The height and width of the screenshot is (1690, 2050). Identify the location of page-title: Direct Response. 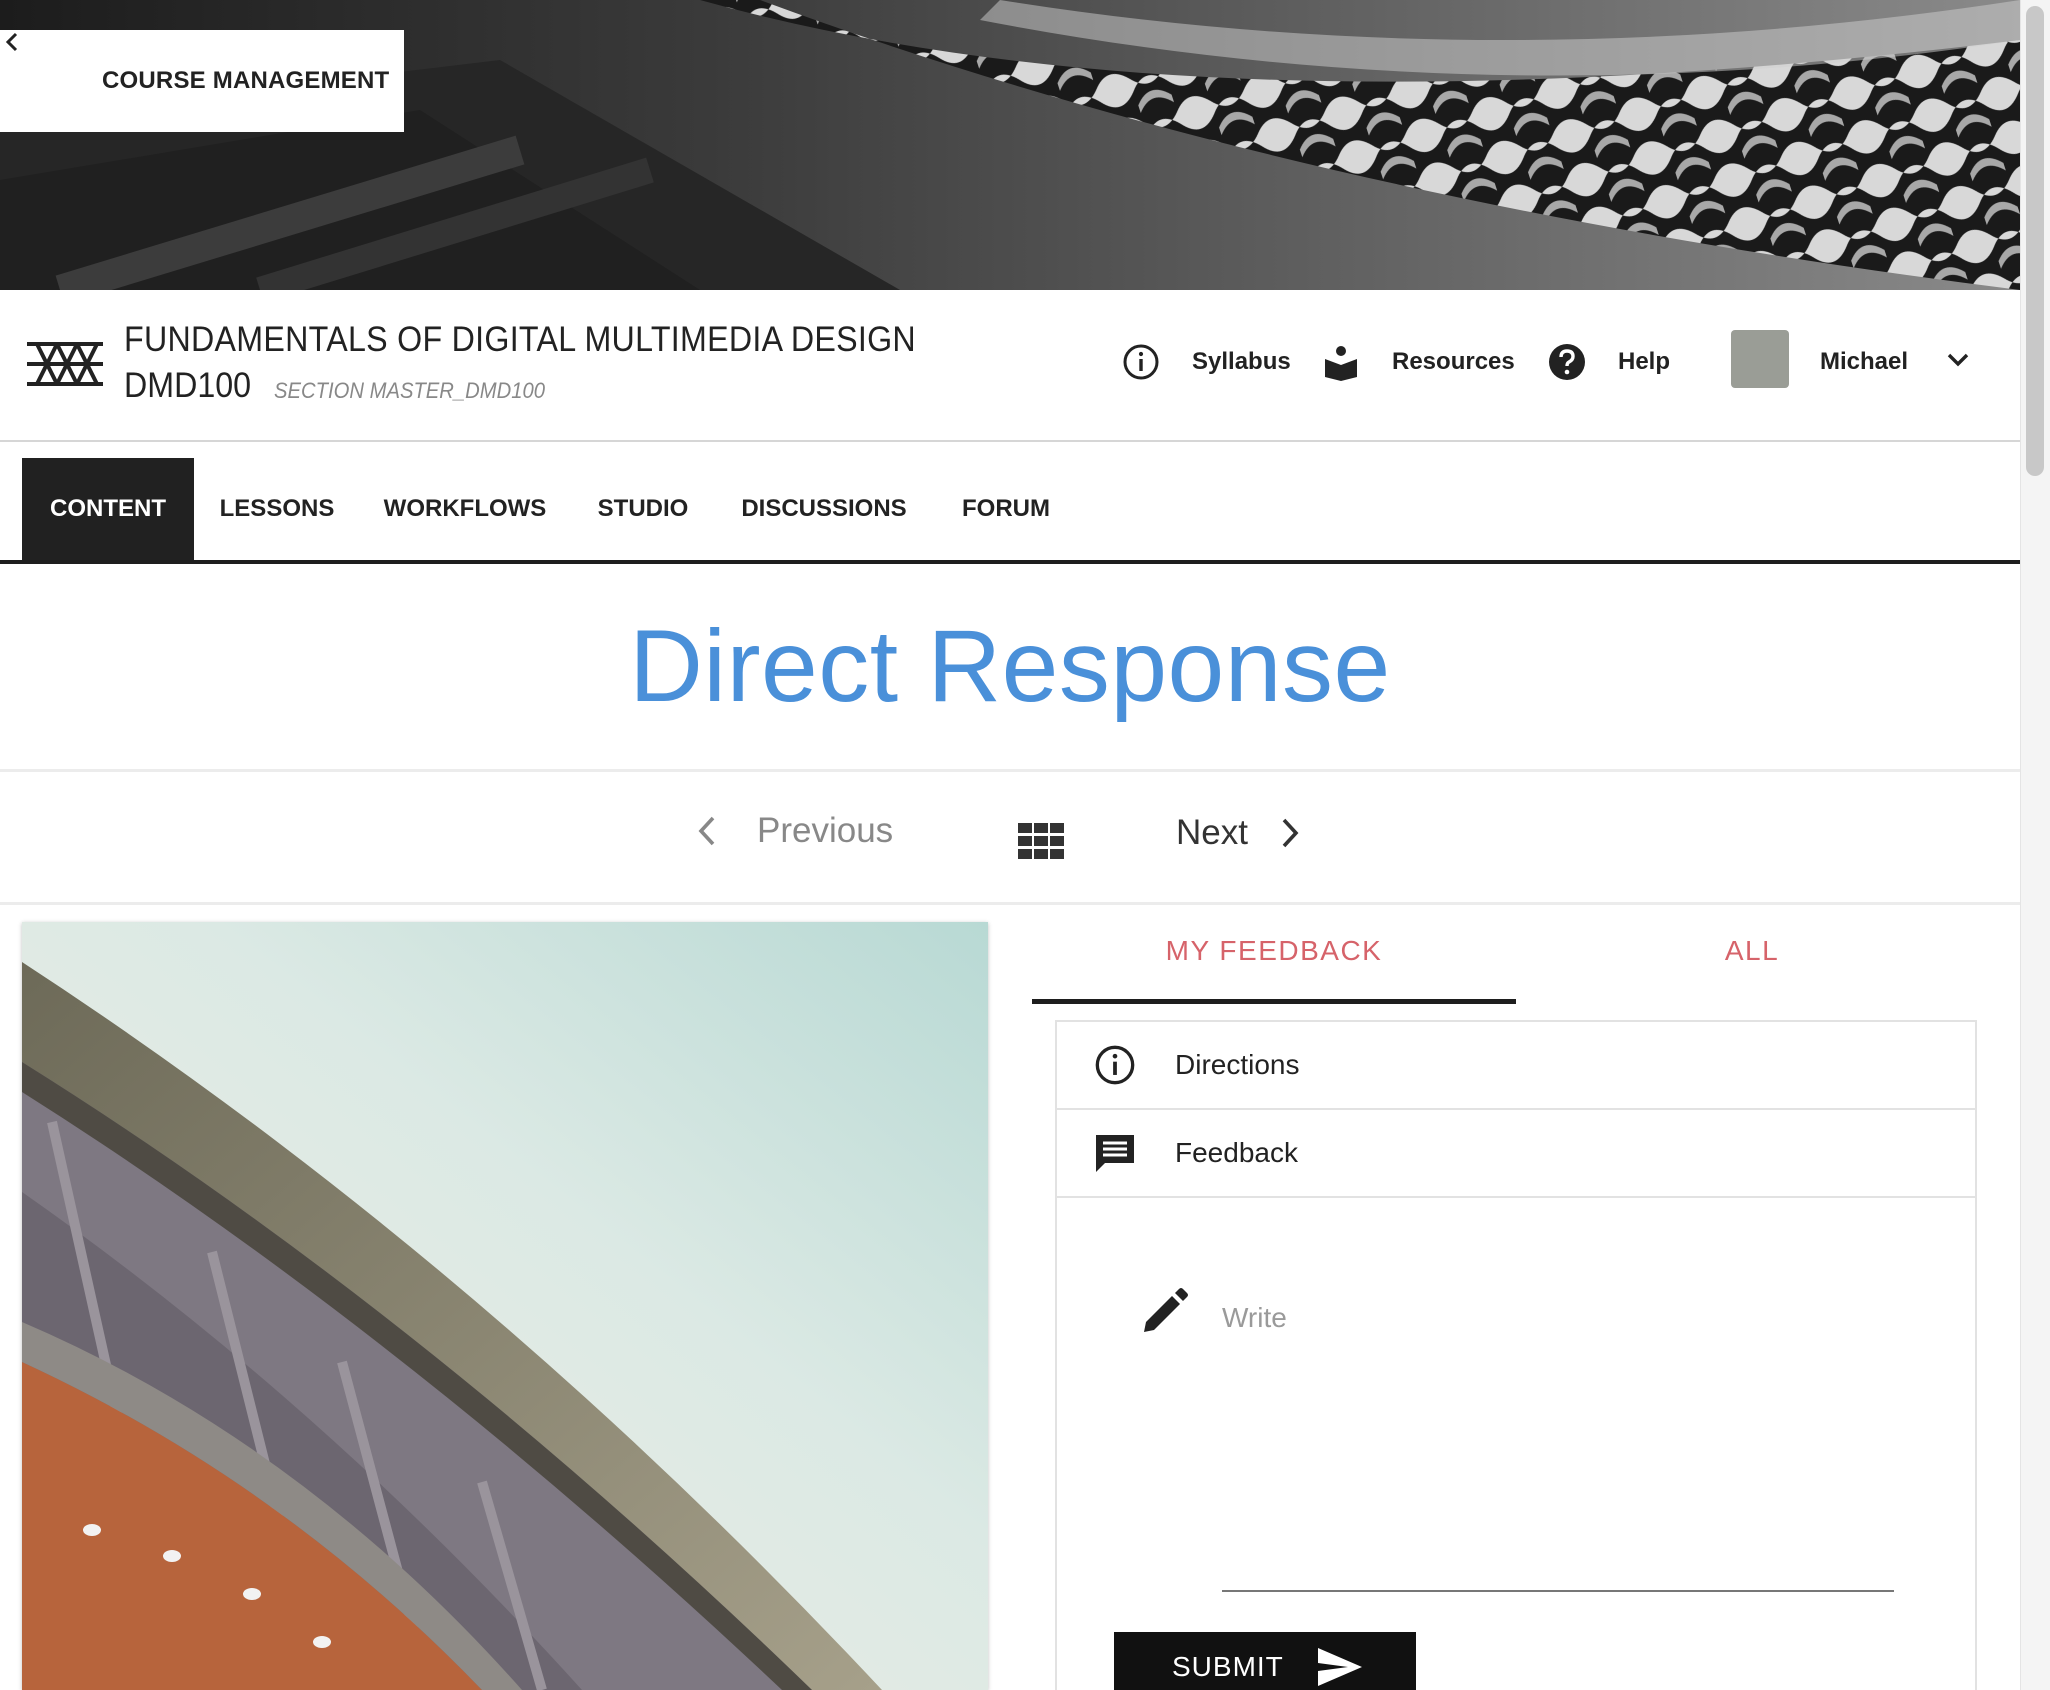
(1010, 666).